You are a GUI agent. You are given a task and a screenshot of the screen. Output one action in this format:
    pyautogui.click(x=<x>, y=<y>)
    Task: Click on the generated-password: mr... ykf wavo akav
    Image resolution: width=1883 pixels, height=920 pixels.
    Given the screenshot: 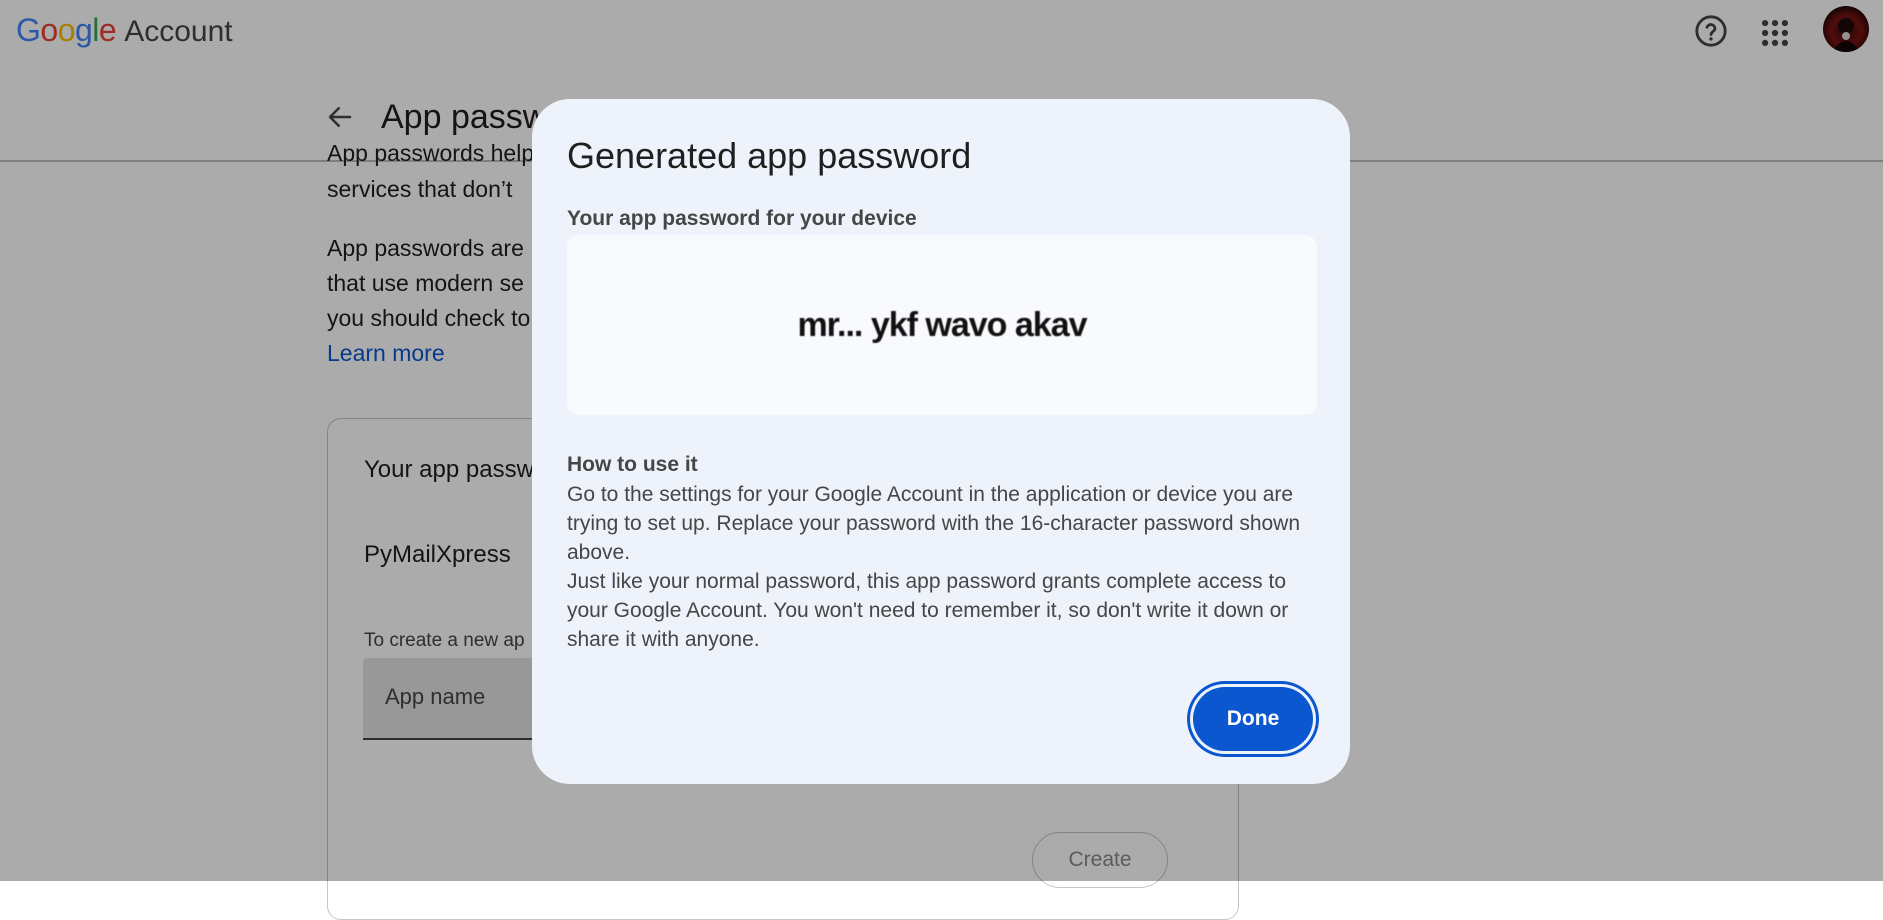 What is the action you would take?
    pyautogui.click(x=942, y=324)
    